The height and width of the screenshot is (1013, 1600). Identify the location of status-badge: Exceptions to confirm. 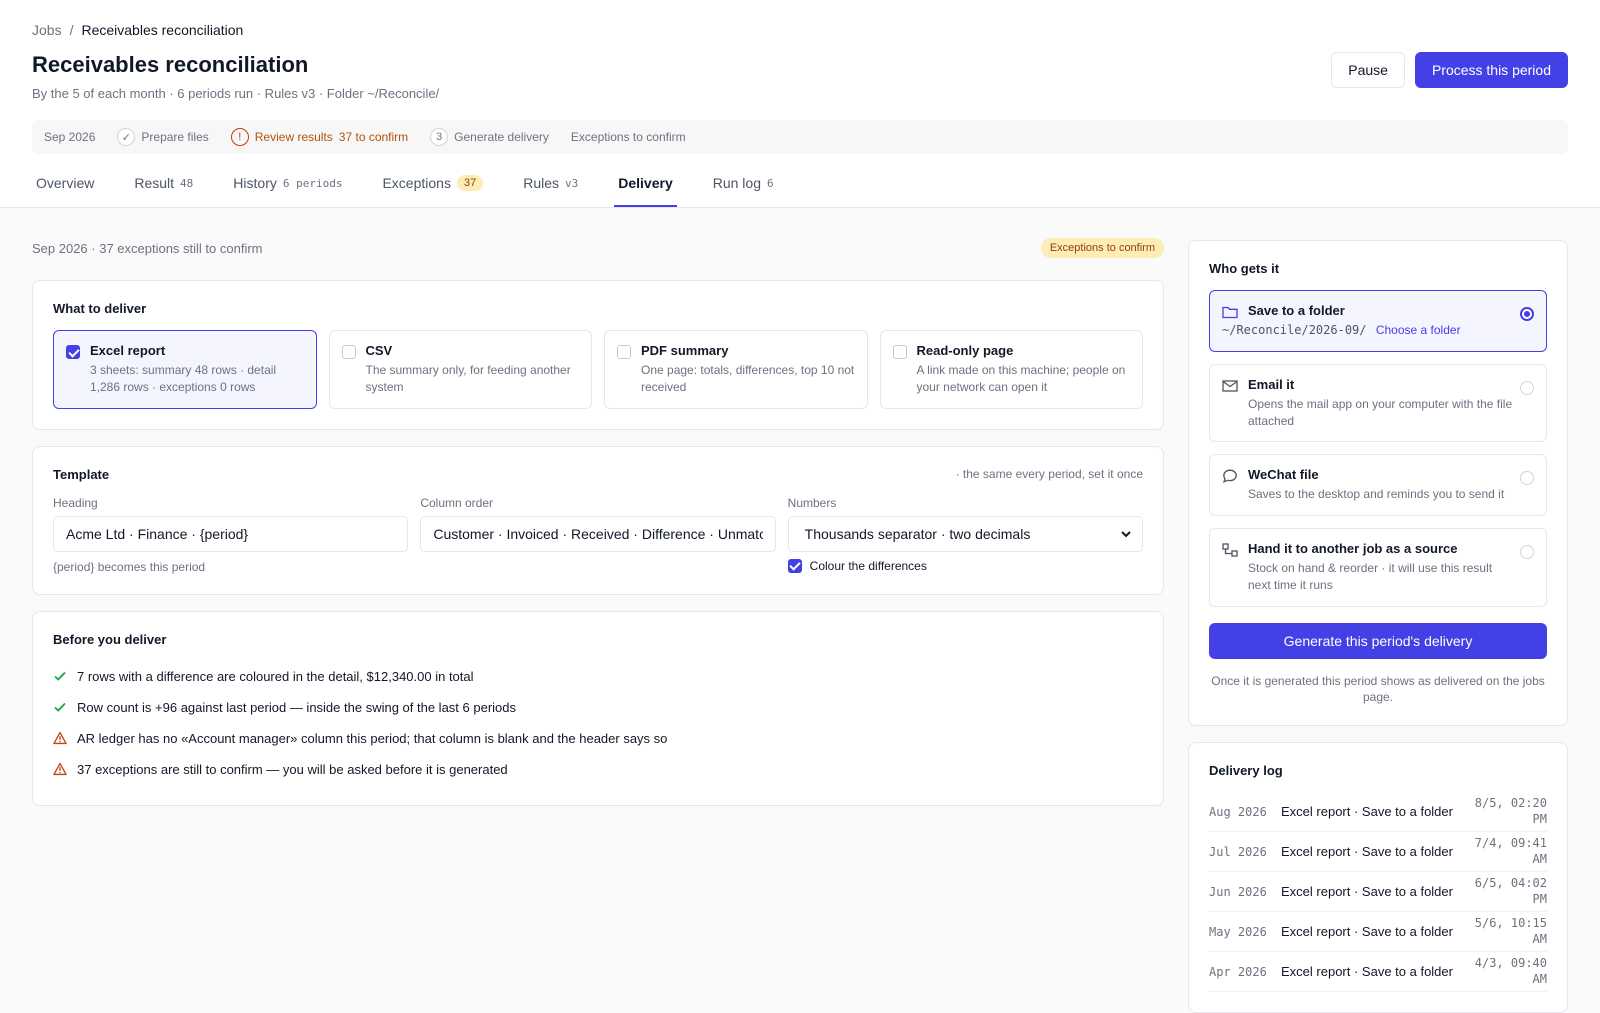
(1102, 248).